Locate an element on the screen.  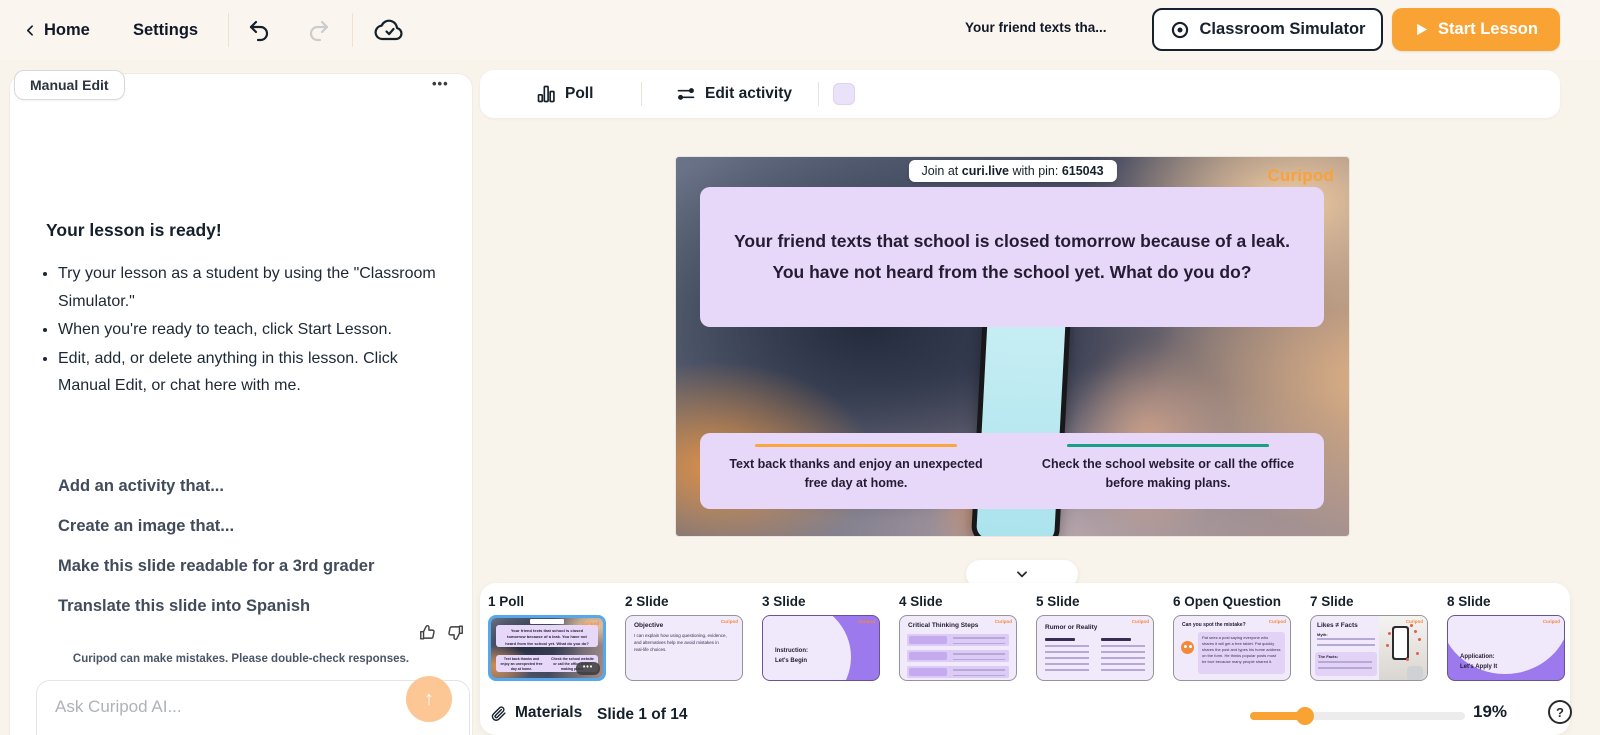
play-icon is located at coordinates (1421, 29).